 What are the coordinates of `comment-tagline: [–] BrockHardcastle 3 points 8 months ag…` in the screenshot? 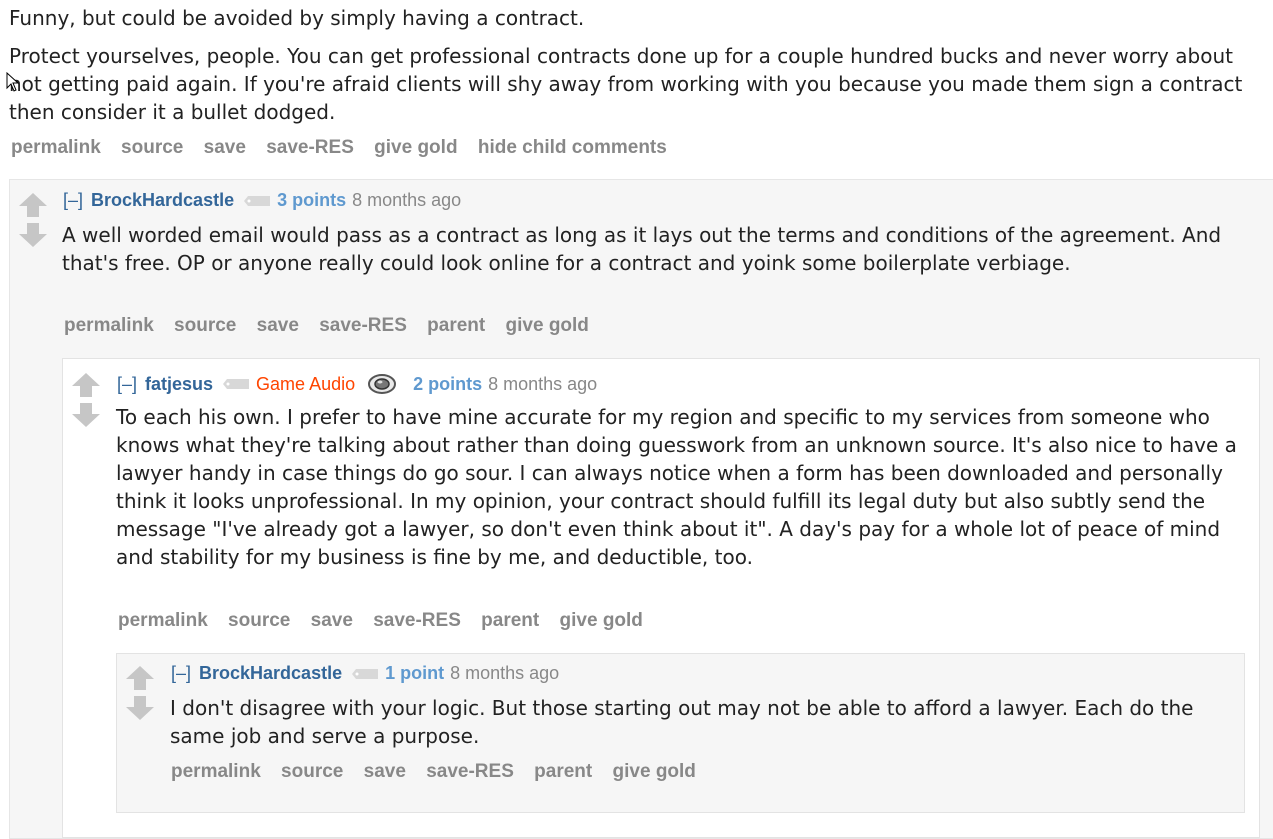 It's located at (262, 200).